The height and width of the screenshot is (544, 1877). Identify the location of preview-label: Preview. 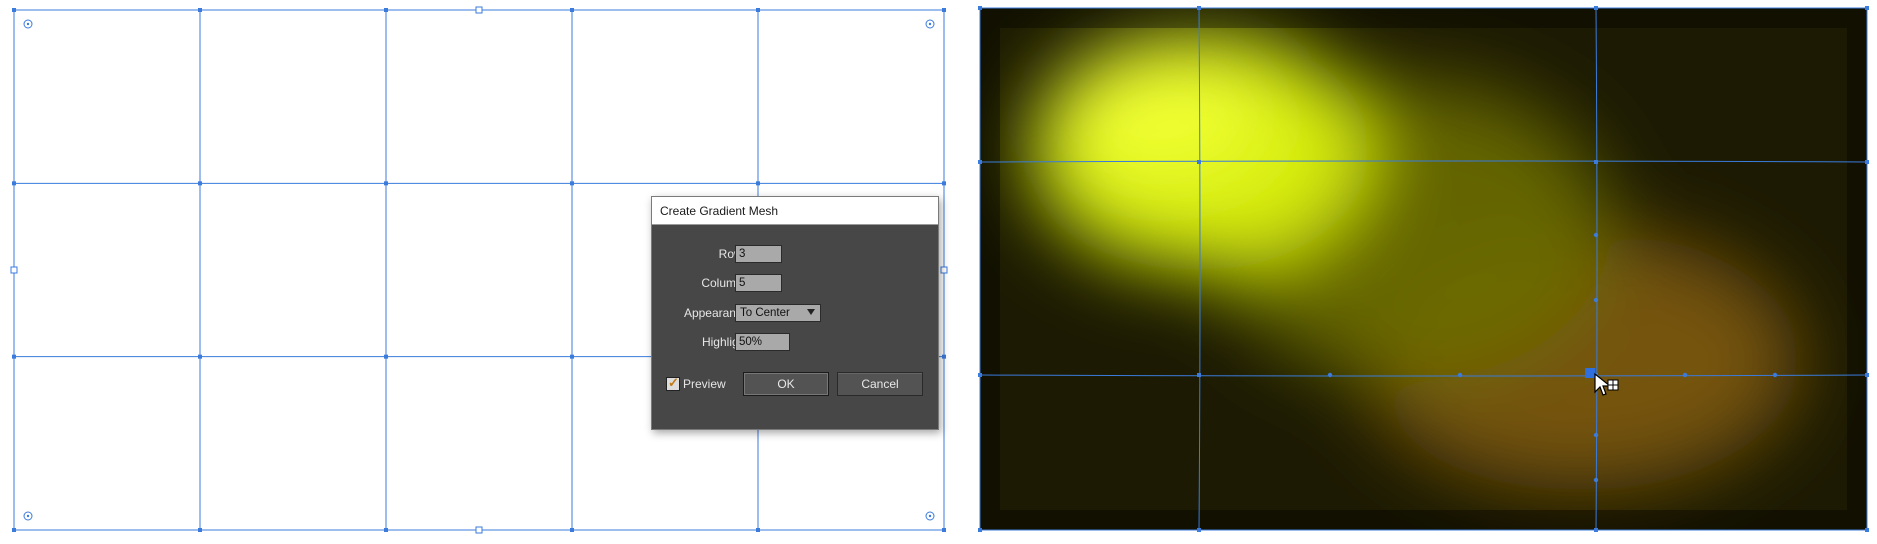
(704, 384).